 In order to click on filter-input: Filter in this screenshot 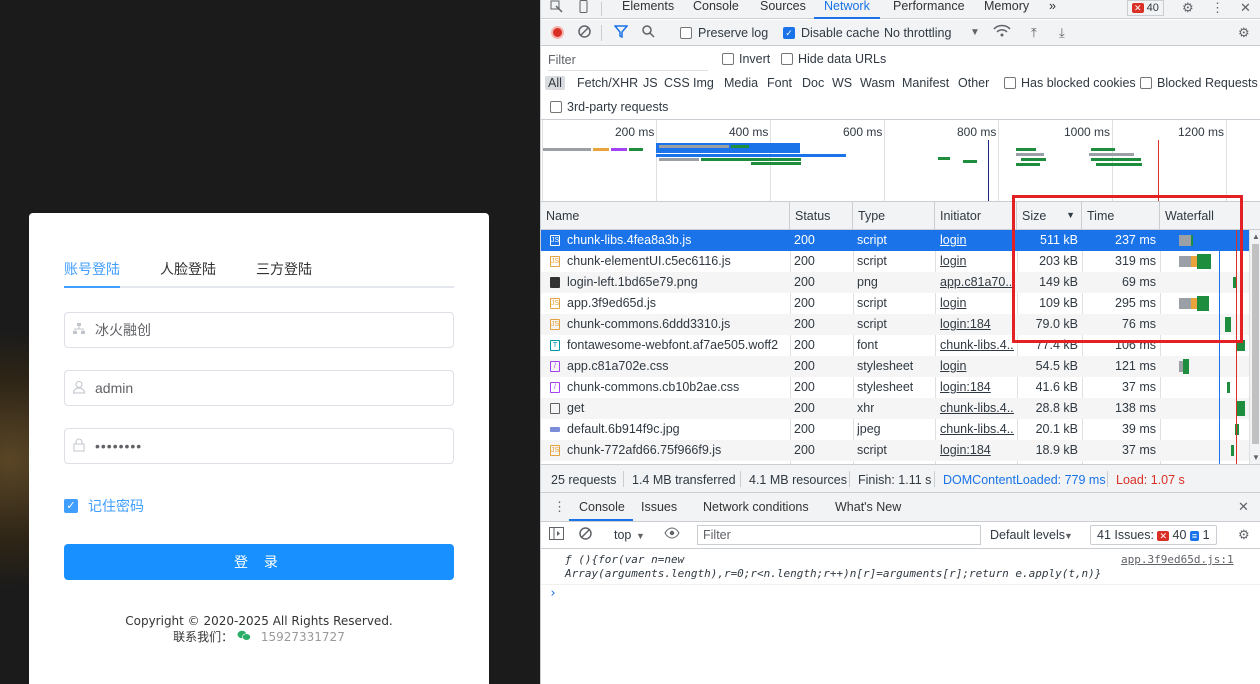, I will do `click(628, 62)`.